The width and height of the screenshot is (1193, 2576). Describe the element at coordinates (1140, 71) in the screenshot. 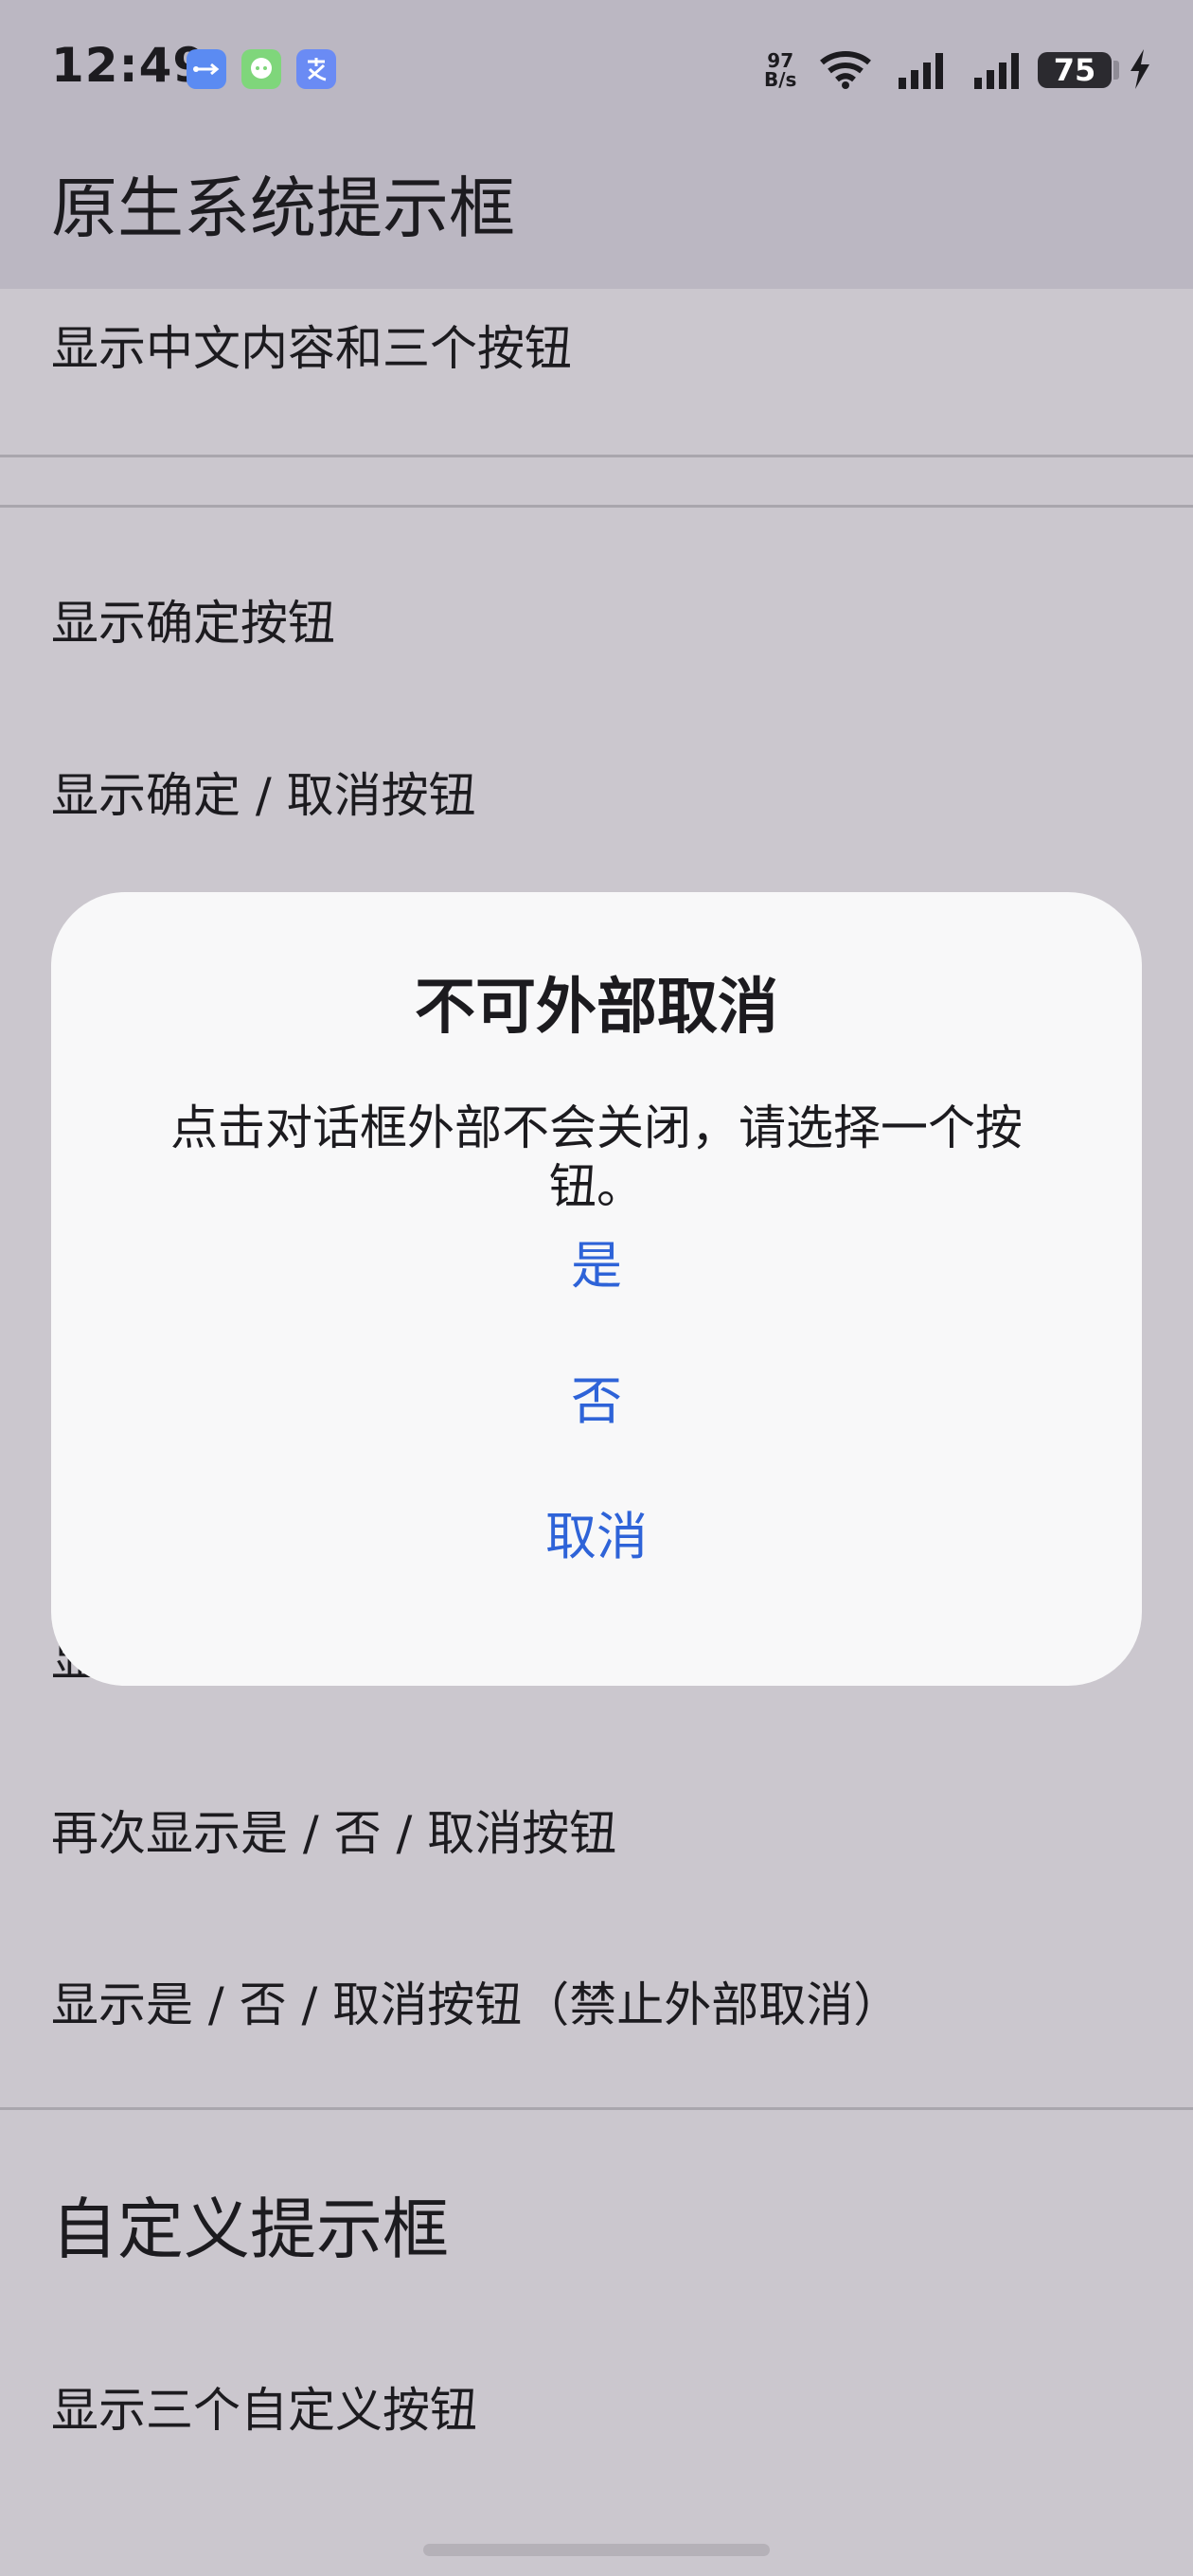

I see `charging-icon` at that location.